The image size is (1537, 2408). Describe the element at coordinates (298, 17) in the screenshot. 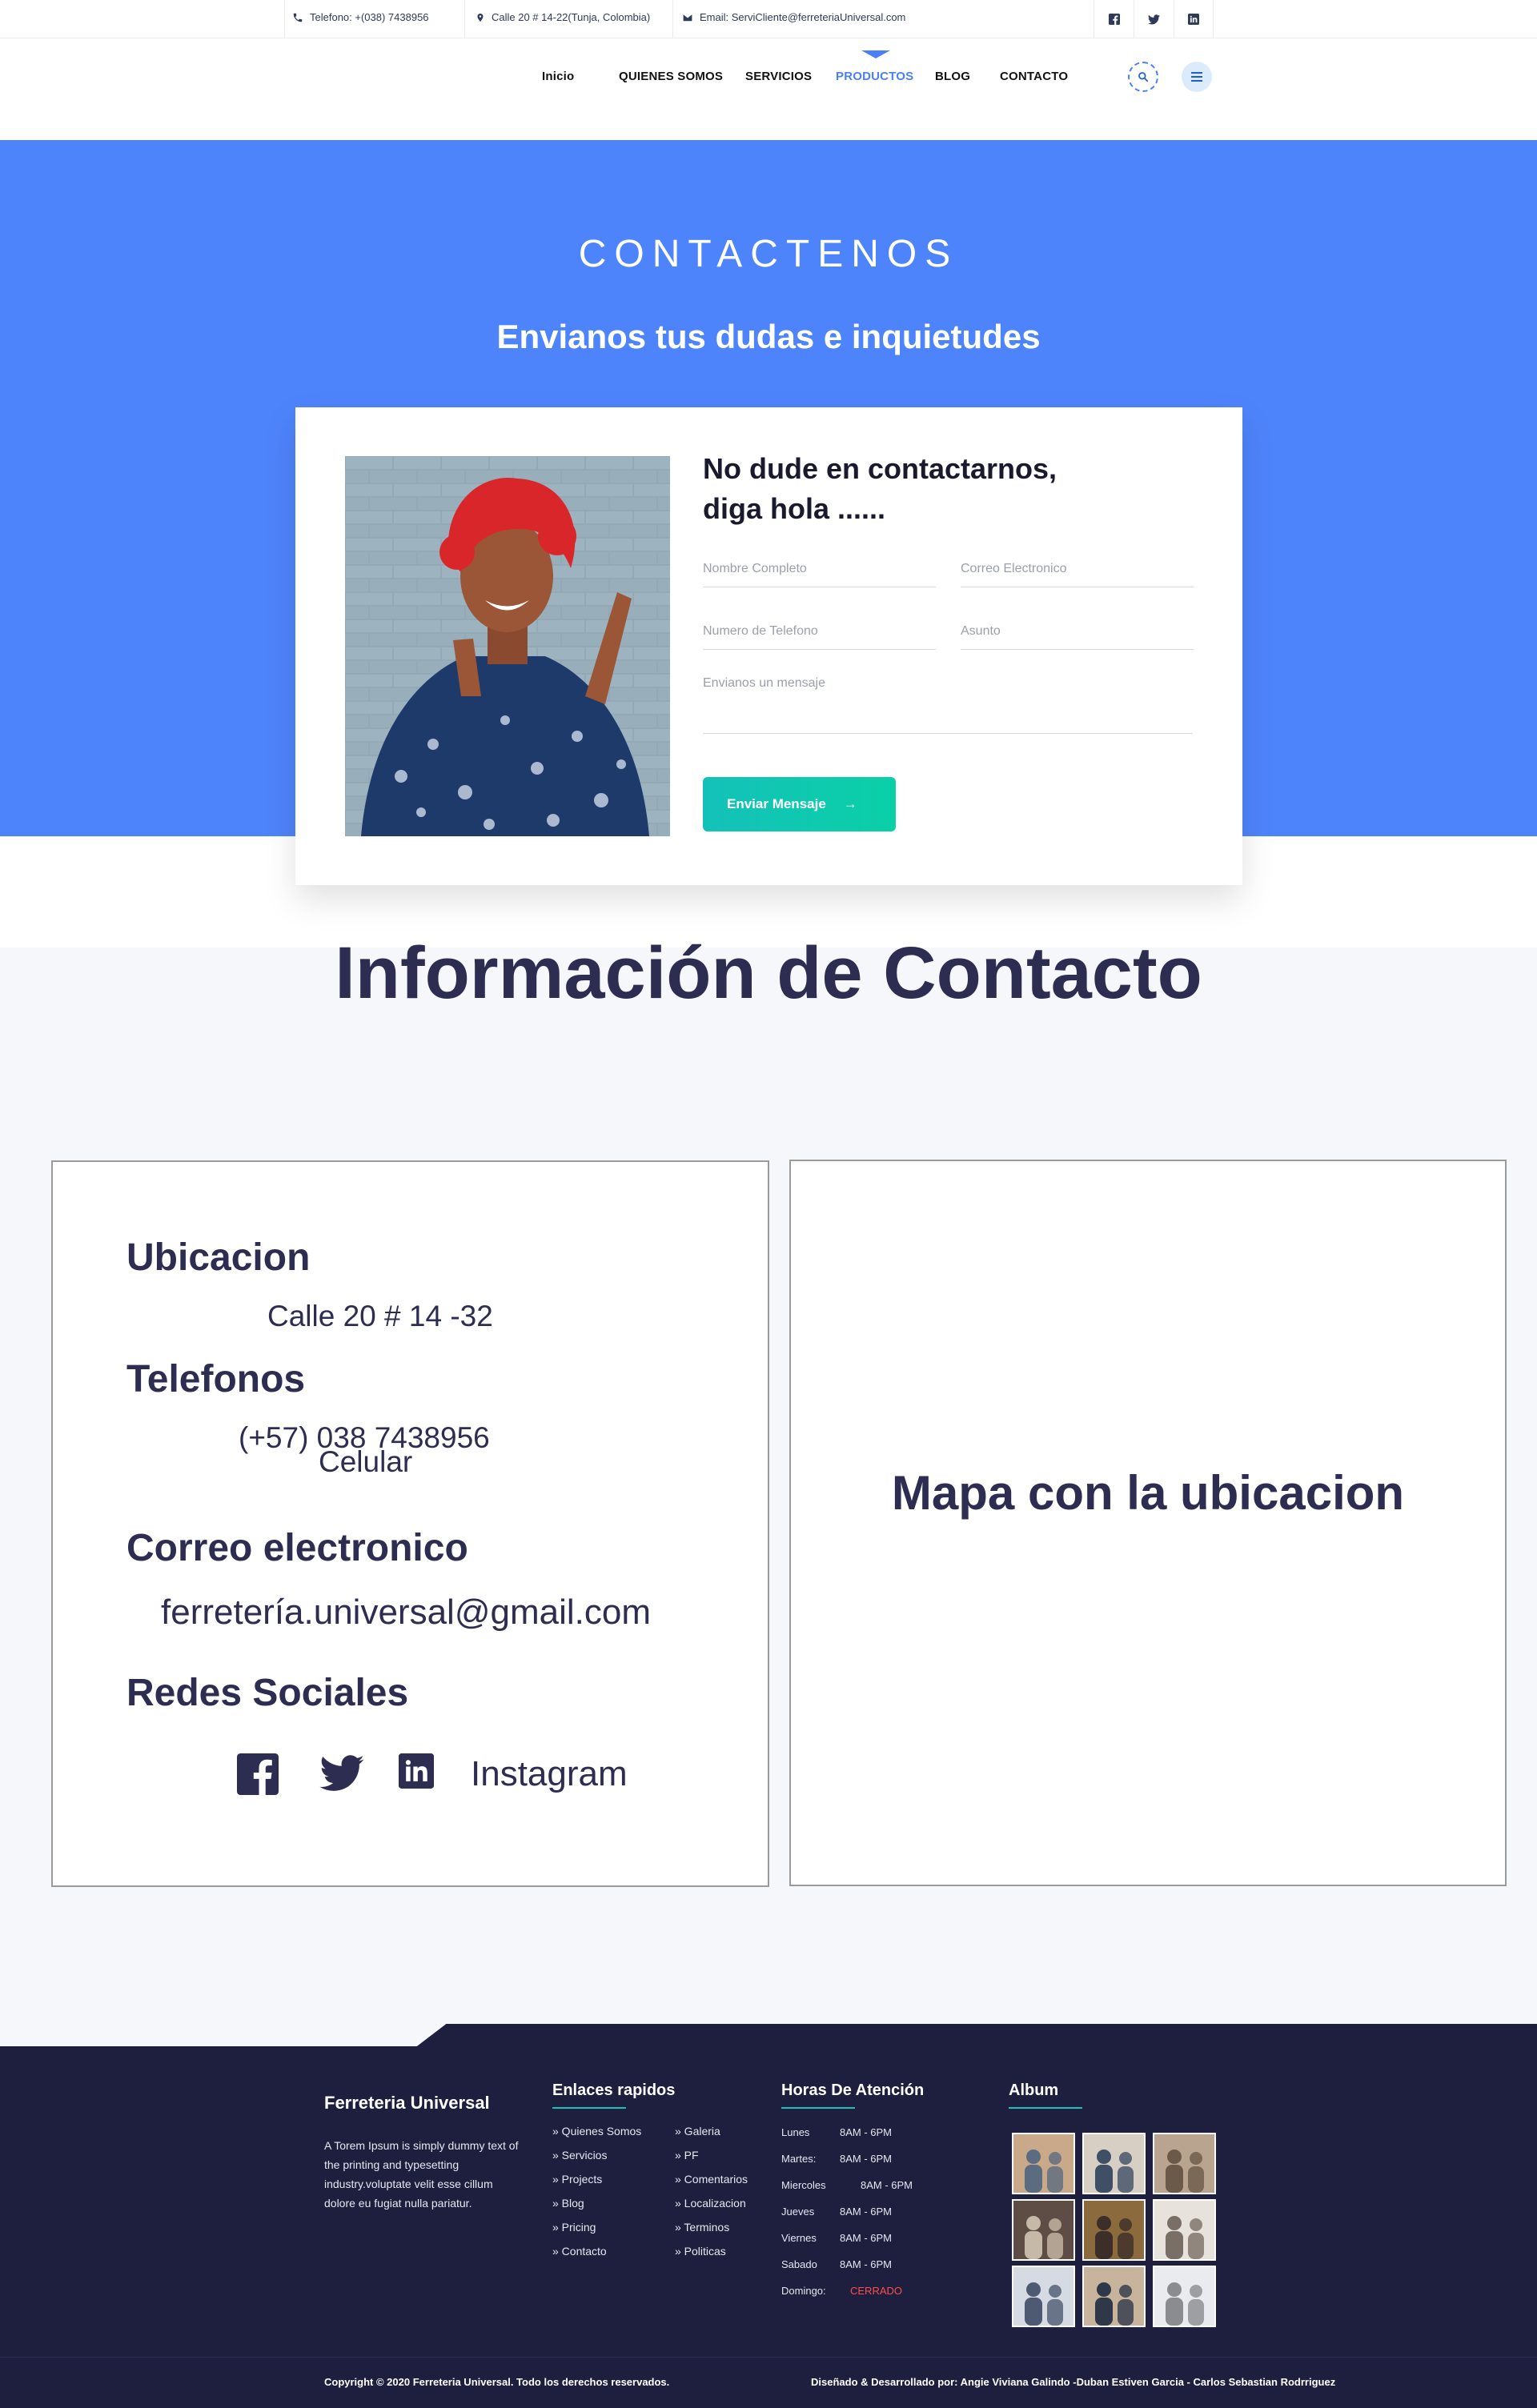

I see `phone-icon` at that location.